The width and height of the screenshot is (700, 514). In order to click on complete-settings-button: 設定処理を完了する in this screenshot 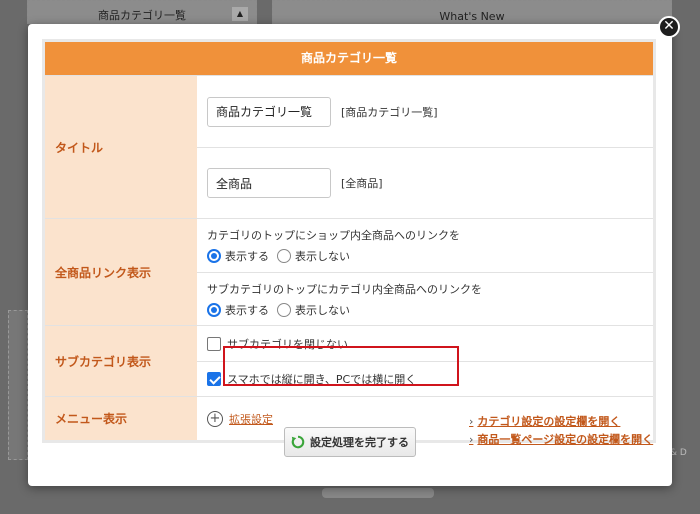, I will do `click(350, 442)`.